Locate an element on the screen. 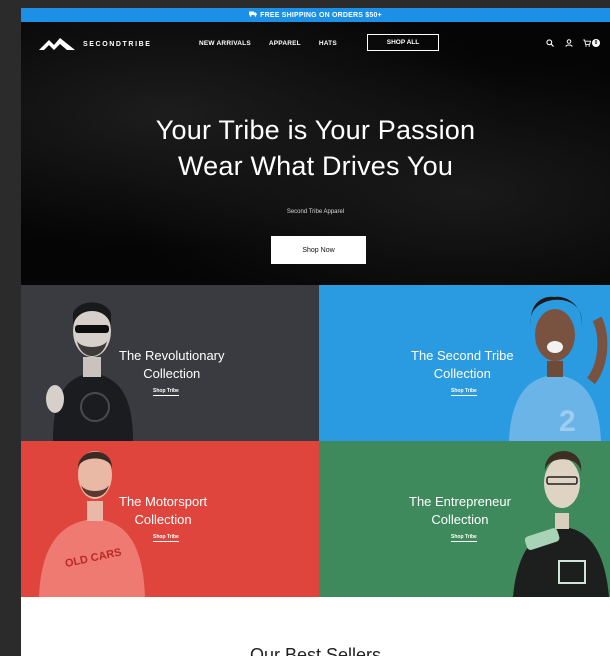 The height and width of the screenshot is (656, 610). nav-link-new-arrivals: NEW ARRIVALS is located at coordinates (225, 43).